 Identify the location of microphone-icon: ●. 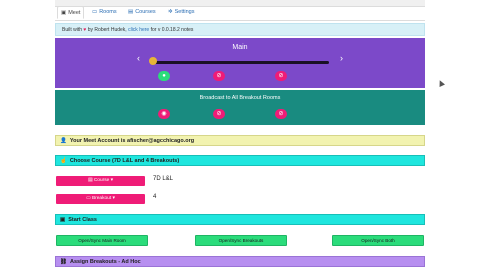
(164, 76).